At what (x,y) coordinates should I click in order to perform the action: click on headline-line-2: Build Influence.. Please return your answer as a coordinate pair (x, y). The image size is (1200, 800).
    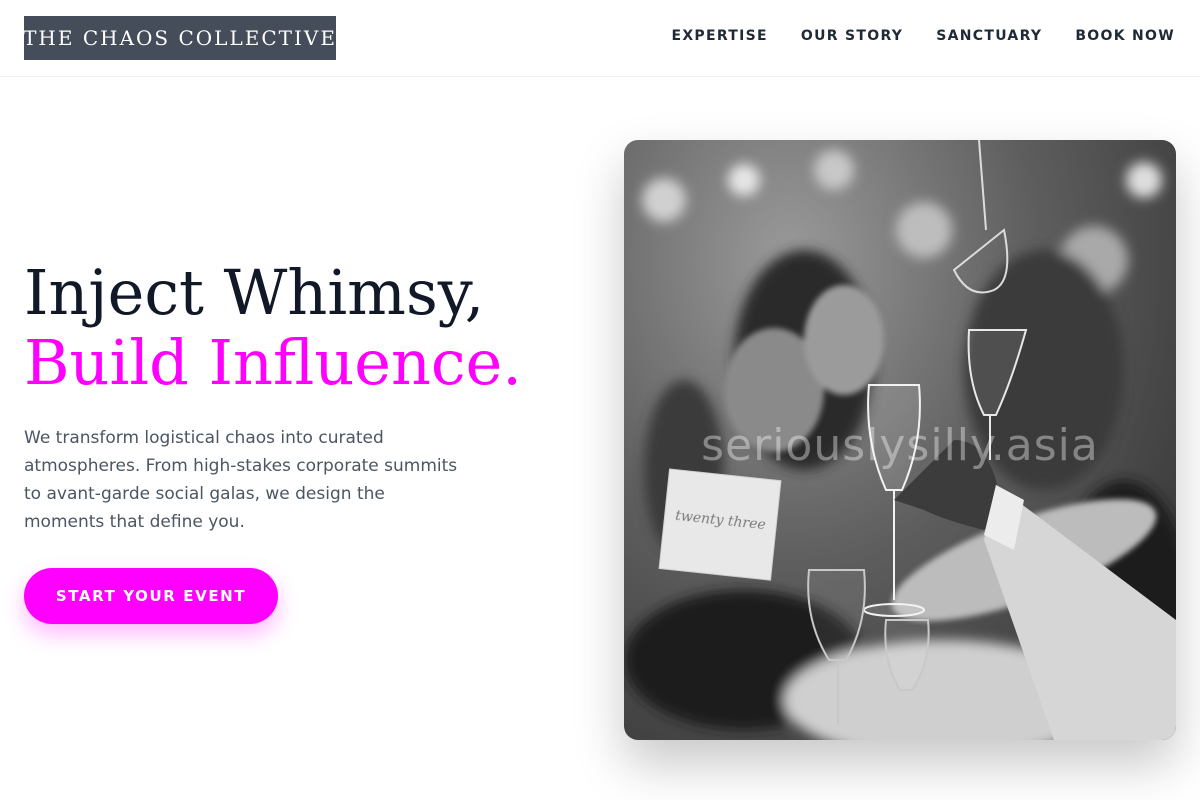
    Looking at the image, I should click on (273, 362).